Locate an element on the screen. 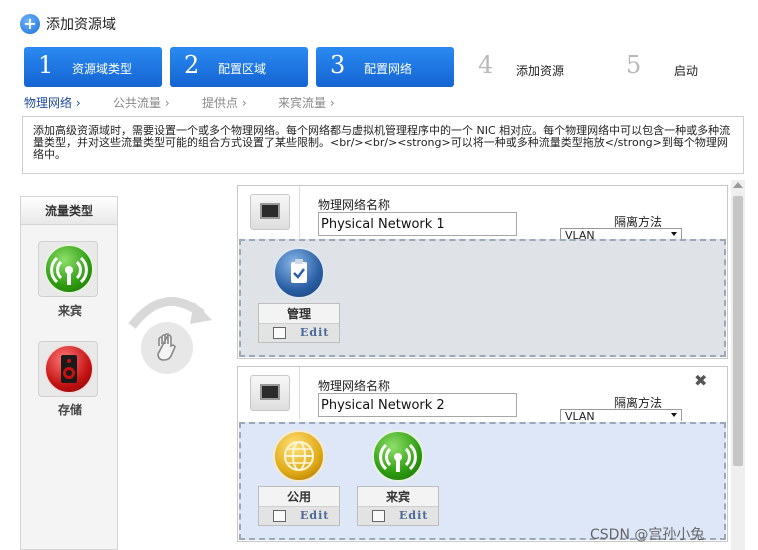  traffic-item-guest is located at coordinates (68, 269).